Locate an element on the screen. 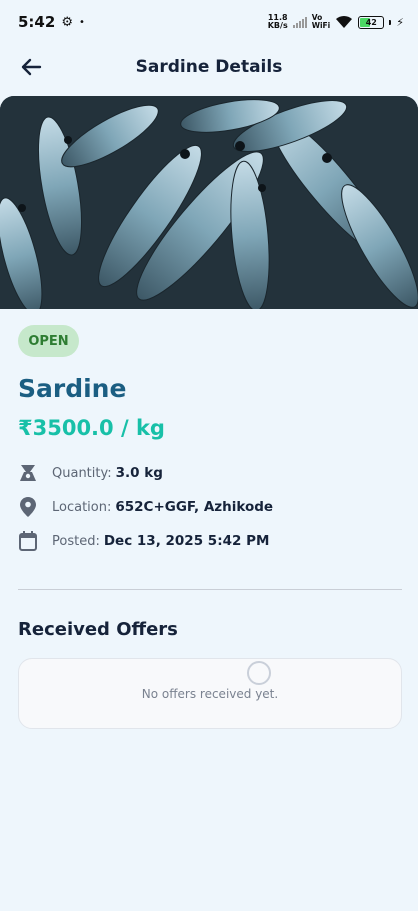  posted-label: Posted: is located at coordinates (76, 541).